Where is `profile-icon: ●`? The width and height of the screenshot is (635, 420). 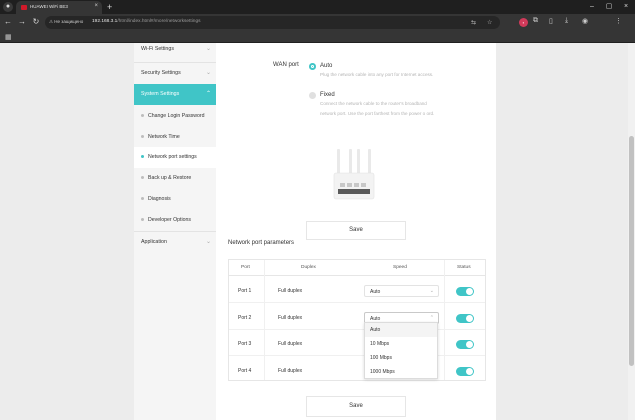 profile-icon: ● is located at coordinates (8, 7).